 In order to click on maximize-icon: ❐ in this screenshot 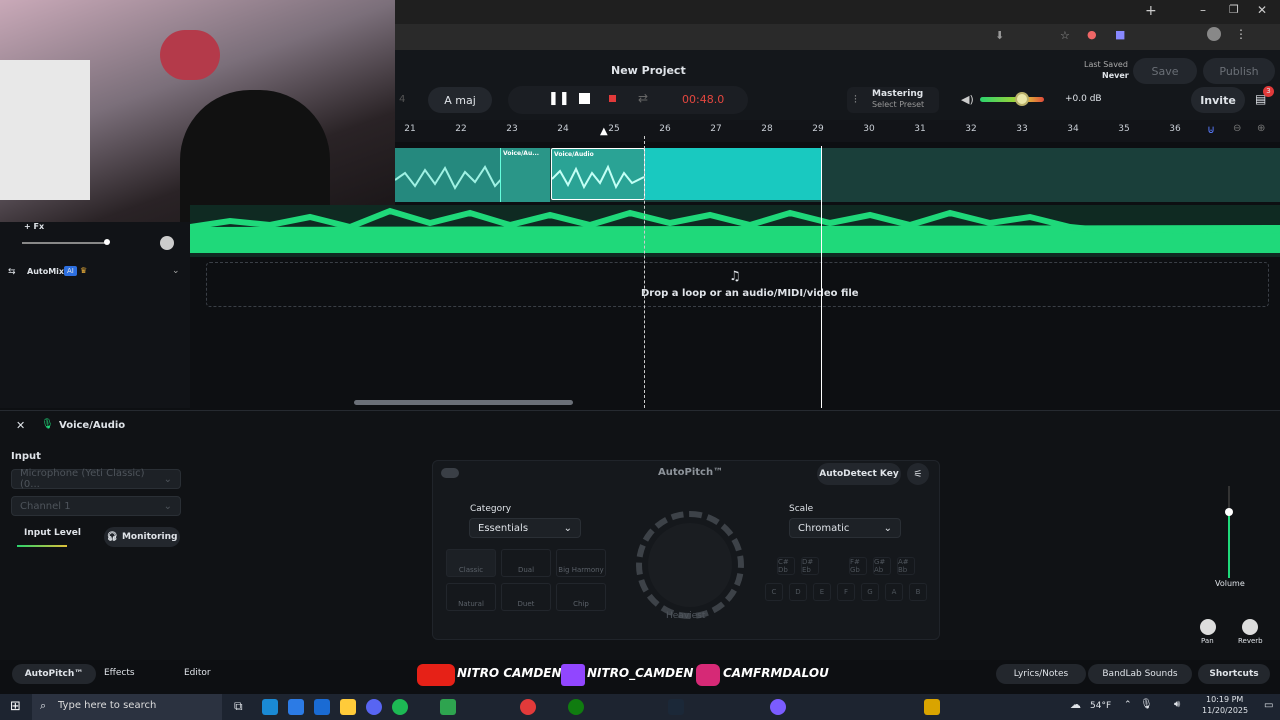, I will do `click(1234, 9)`.